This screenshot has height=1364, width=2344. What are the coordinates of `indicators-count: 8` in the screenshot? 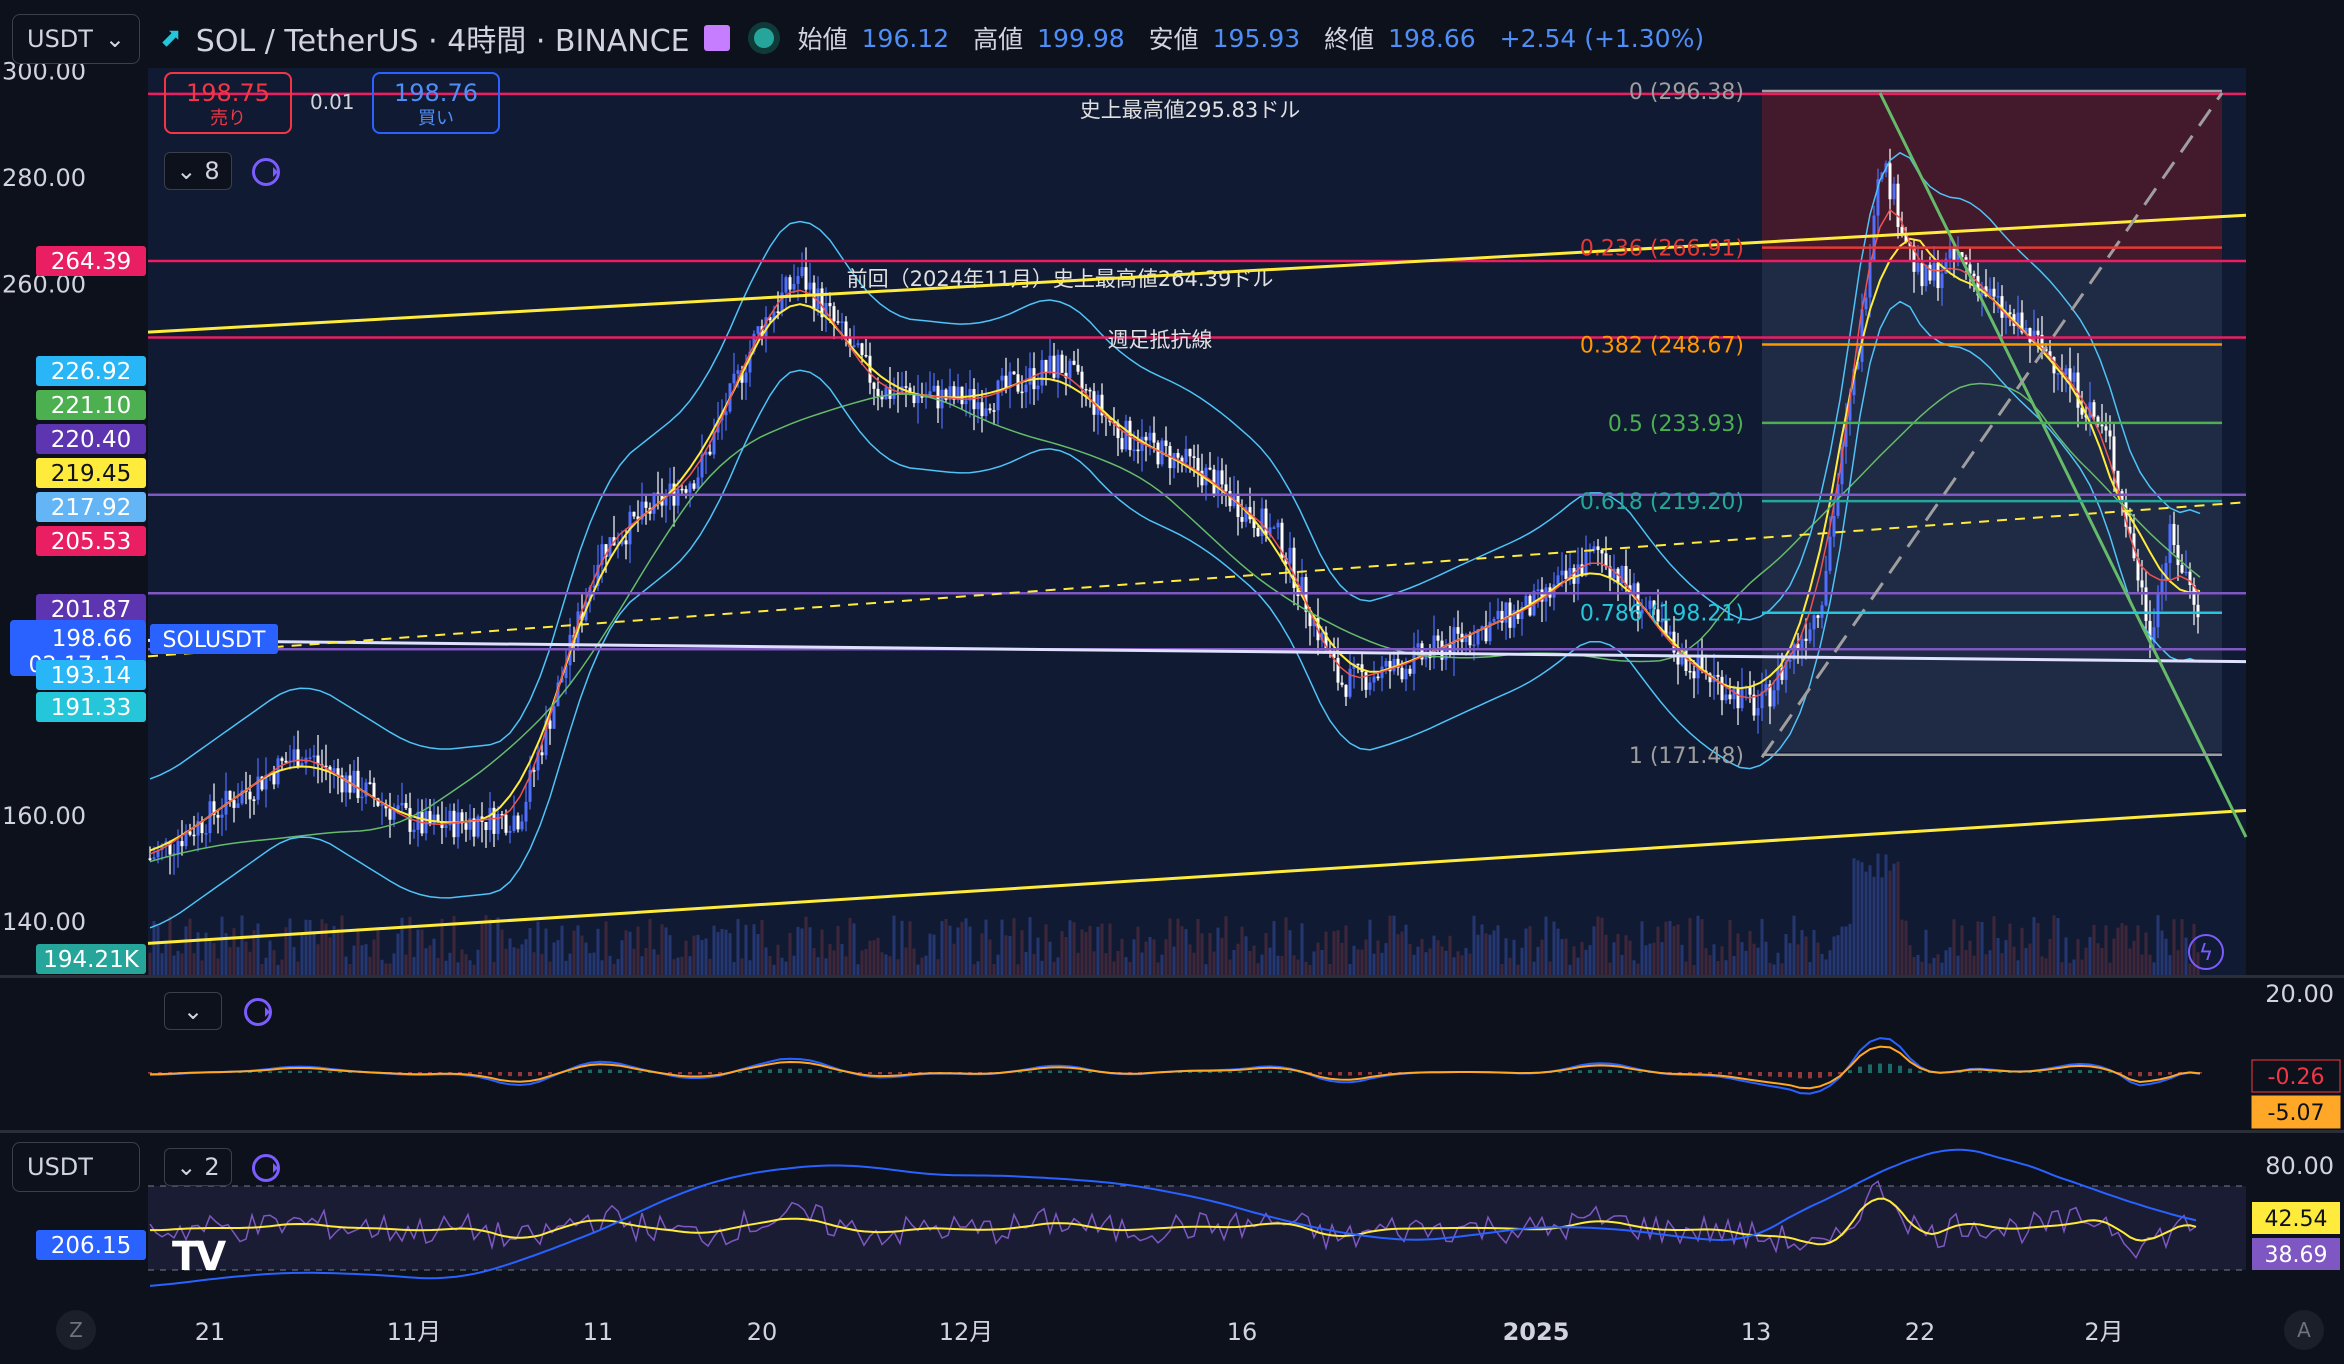 It's located at (212, 171).